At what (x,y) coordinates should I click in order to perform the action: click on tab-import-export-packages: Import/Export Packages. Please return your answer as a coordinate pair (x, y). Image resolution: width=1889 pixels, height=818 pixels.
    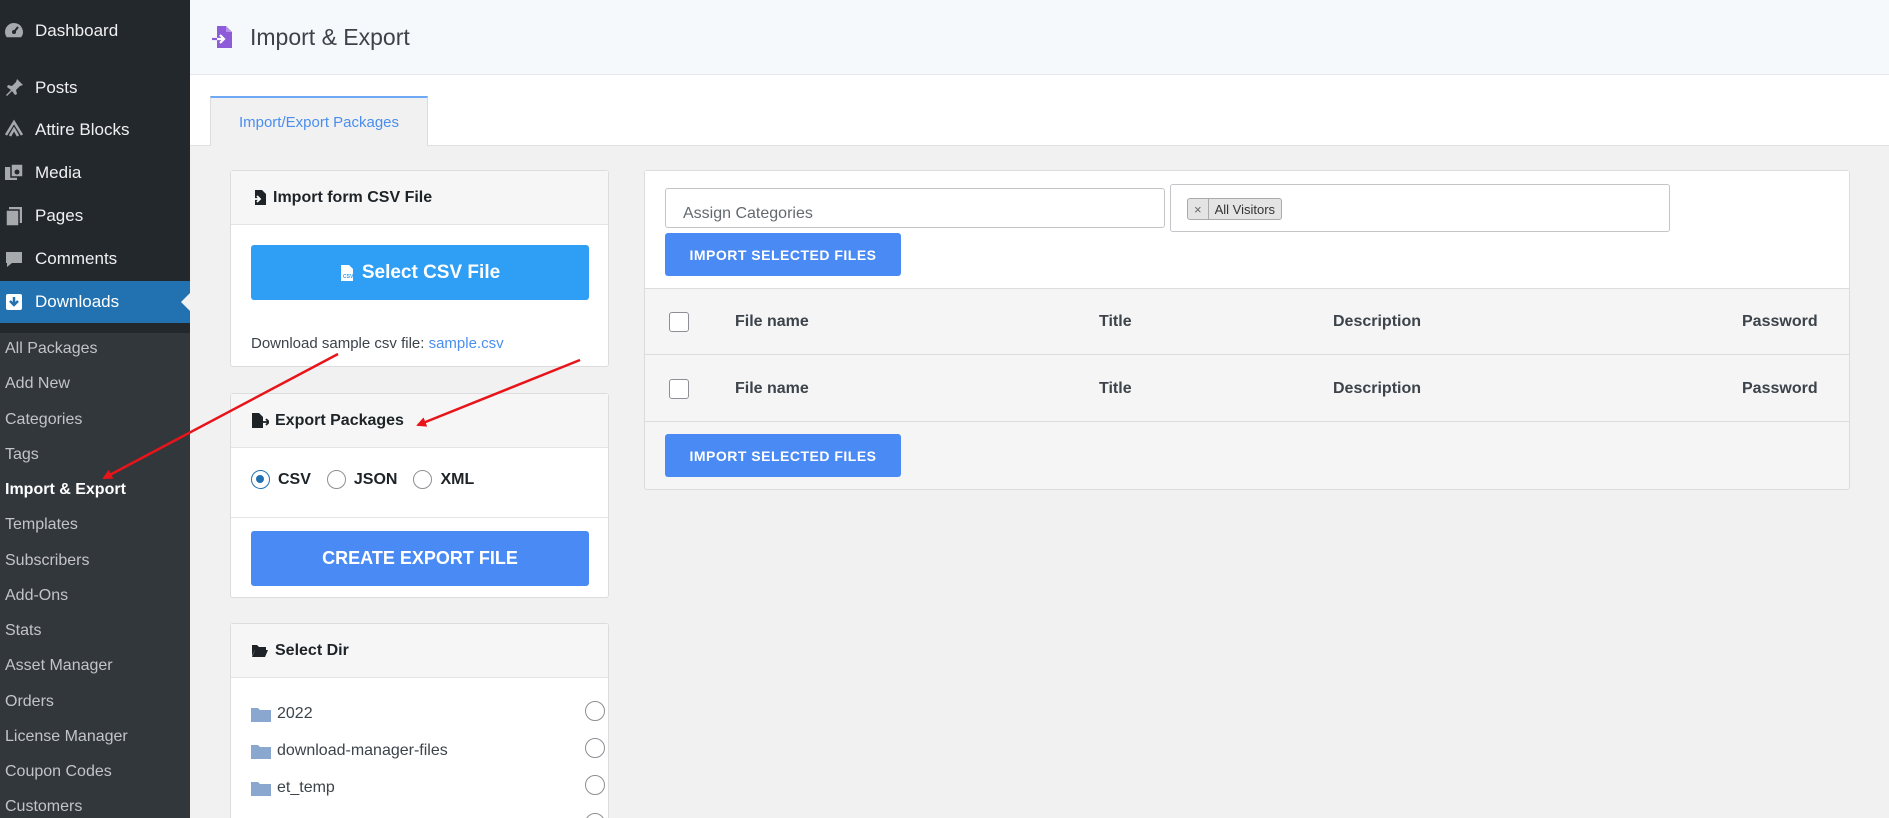
    Looking at the image, I should click on (319, 121).